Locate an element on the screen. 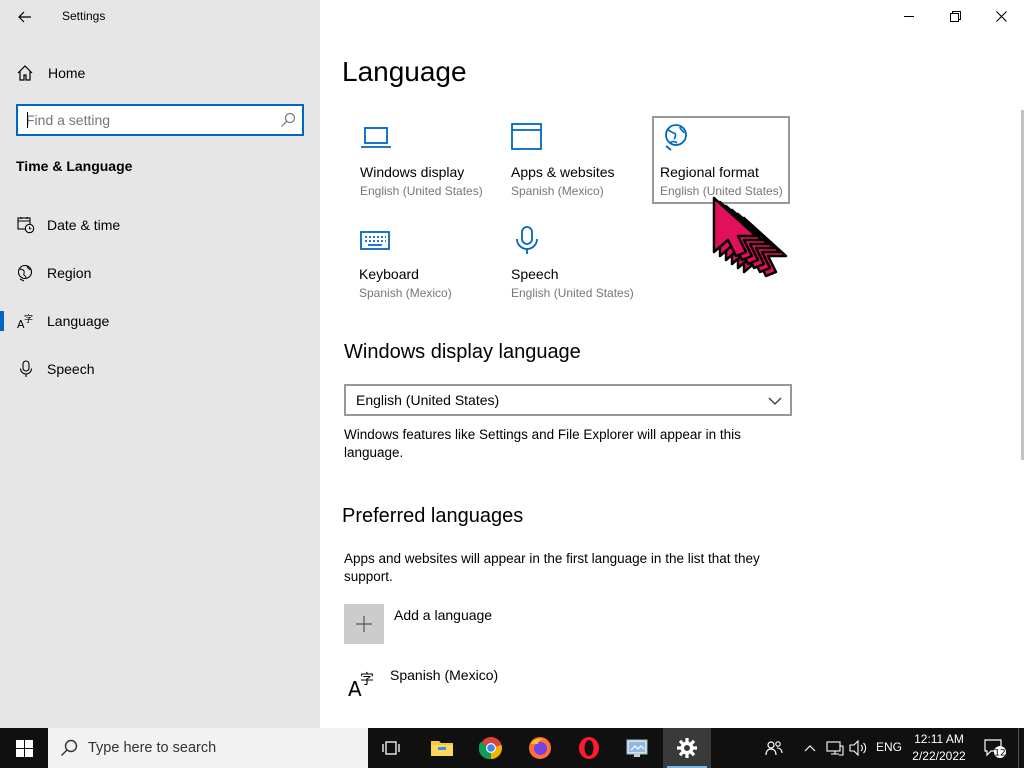  action-center-button: 12 is located at coordinates (995, 748).